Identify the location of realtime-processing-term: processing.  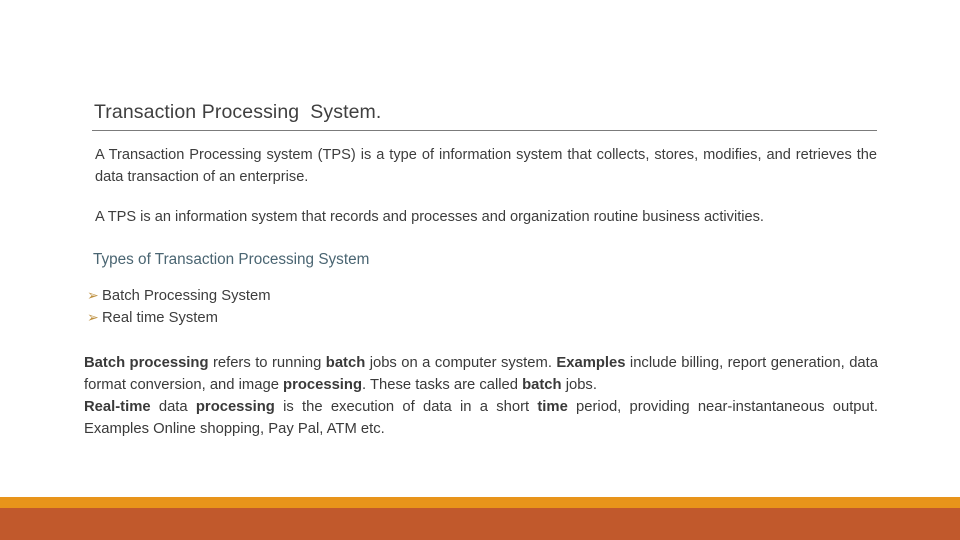
(235, 407).